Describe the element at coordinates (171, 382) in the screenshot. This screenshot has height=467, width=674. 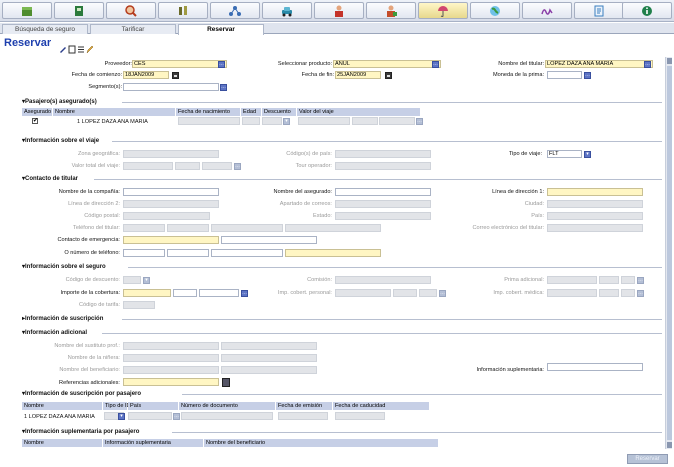
I see `referencias-input` at that location.